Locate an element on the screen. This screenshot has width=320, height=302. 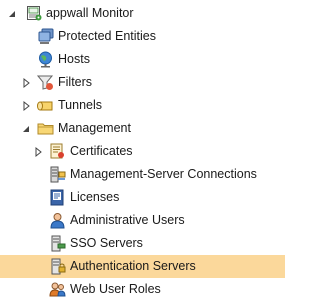
tree-node-authentication-servers: Authentication Servers is located at coordinates (142, 266).